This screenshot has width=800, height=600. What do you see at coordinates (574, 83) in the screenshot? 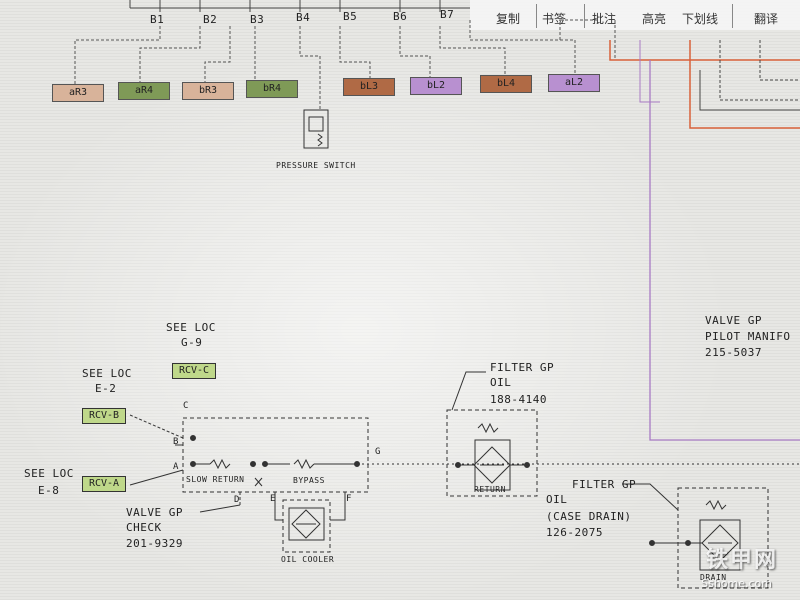
I see `port-chip-al2: aL2` at bounding box center [574, 83].